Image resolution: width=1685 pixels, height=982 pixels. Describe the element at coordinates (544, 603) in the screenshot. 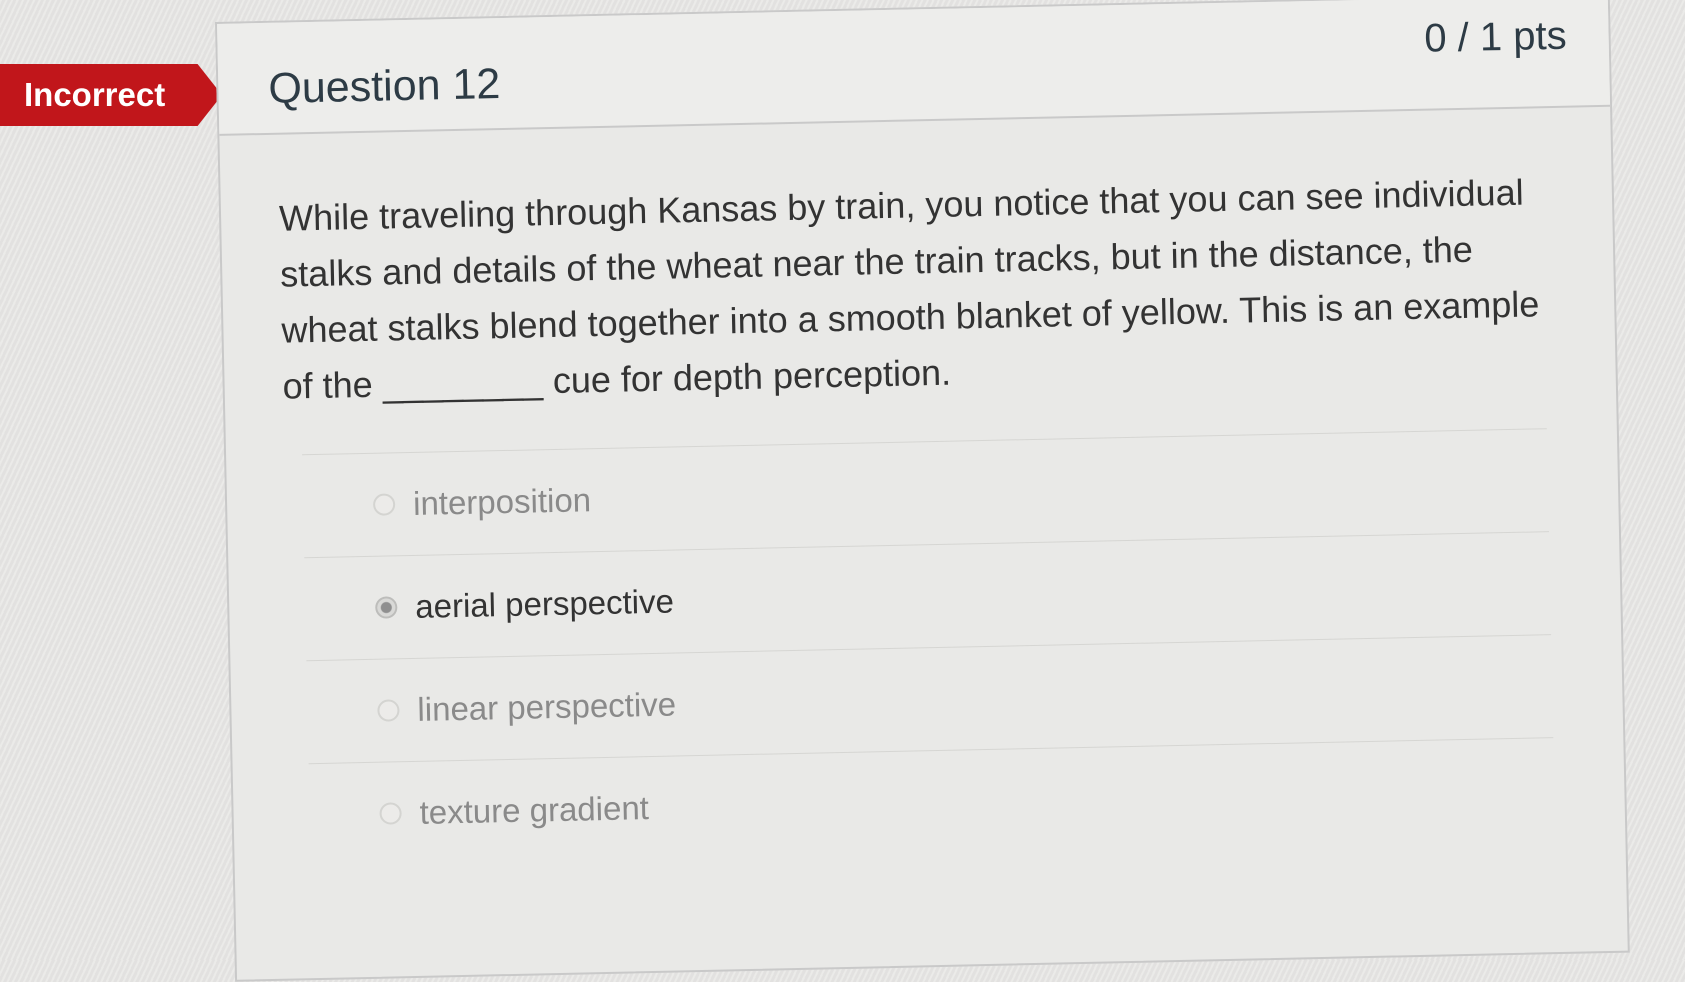

I see `answer-label: aerial perspective` at that location.